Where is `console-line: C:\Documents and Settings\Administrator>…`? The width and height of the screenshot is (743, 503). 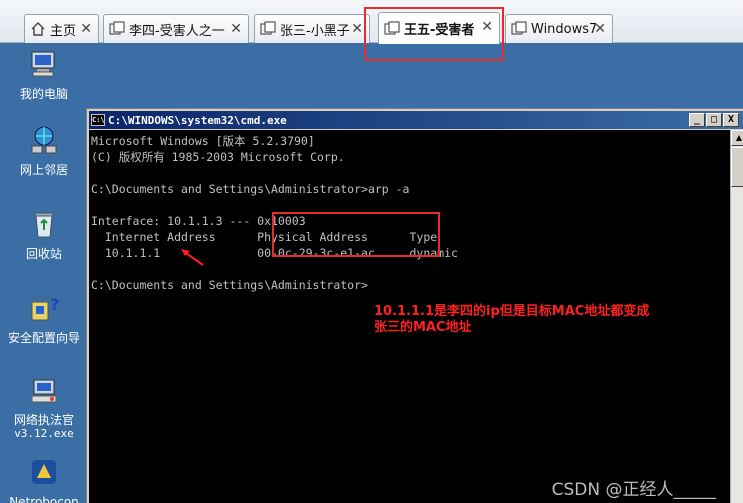
console-line: C:\Documents and Settings\Administrator>… is located at coordinates (250, 189).